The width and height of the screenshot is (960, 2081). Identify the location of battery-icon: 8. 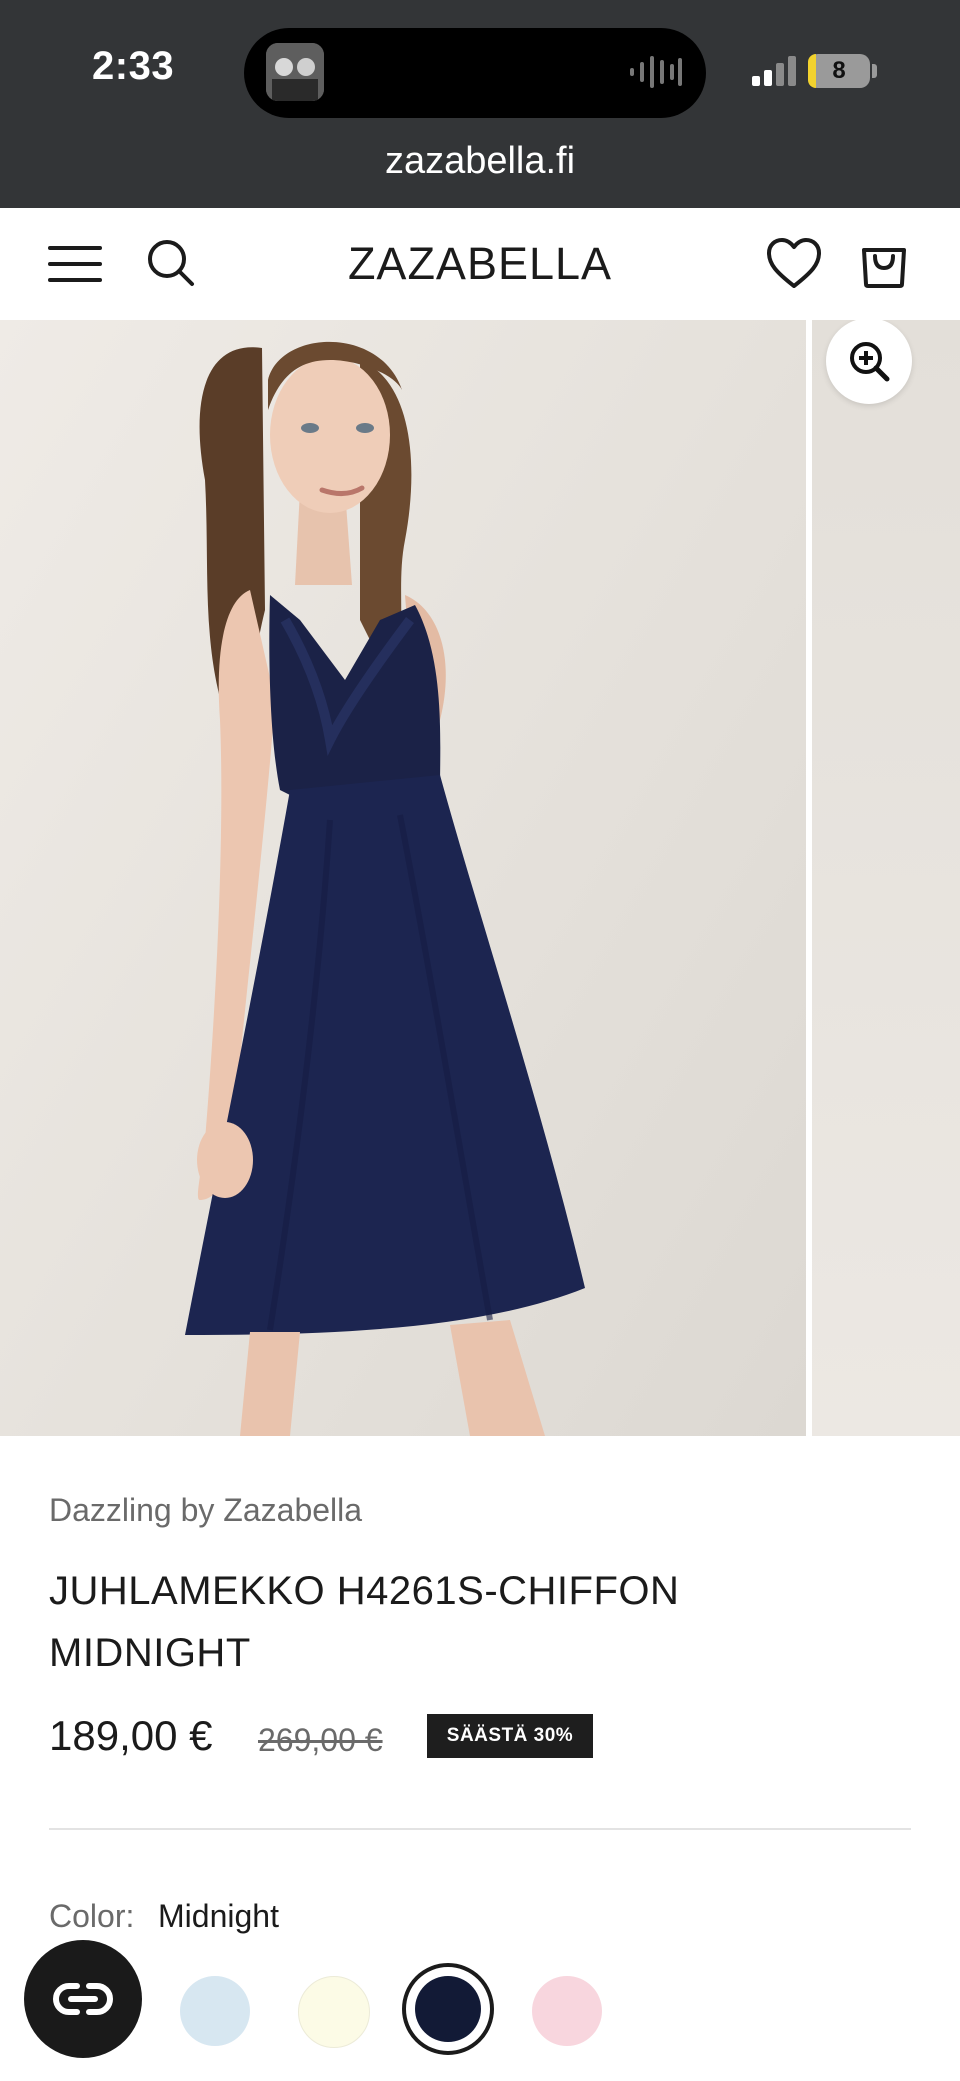
(839, 71).